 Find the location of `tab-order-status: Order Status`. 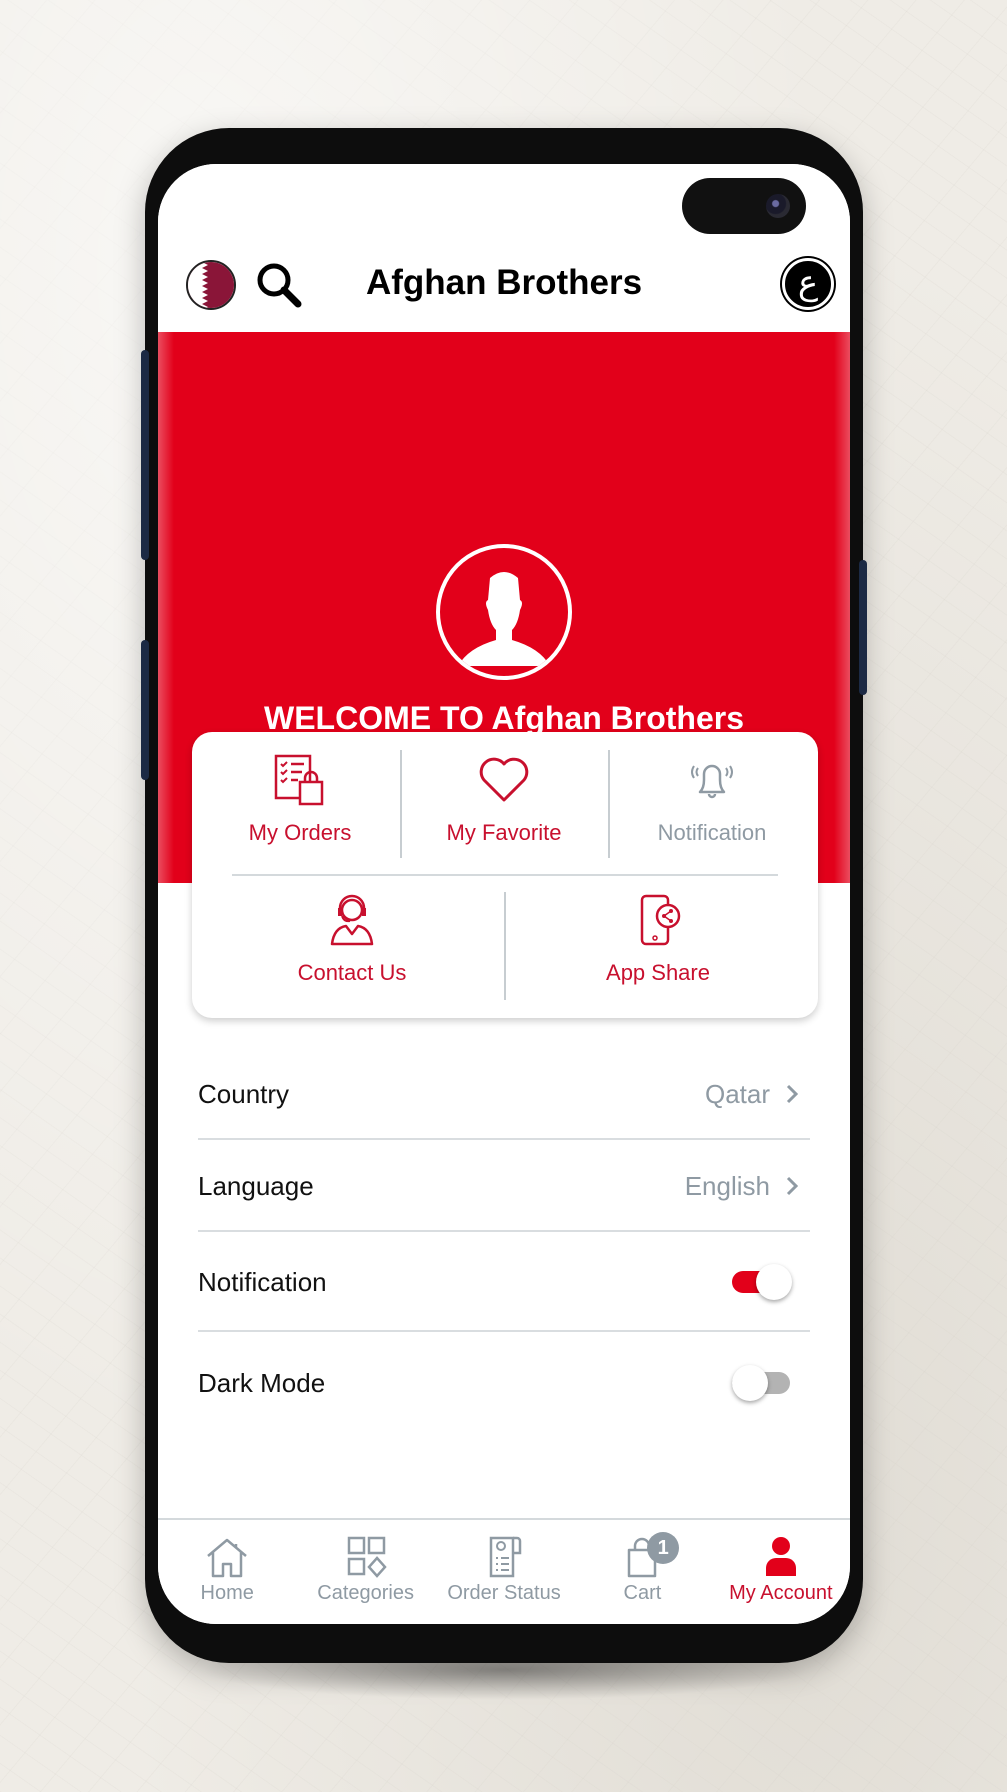

tab-order-status: Order Status is located at coordinates (504, 1572).